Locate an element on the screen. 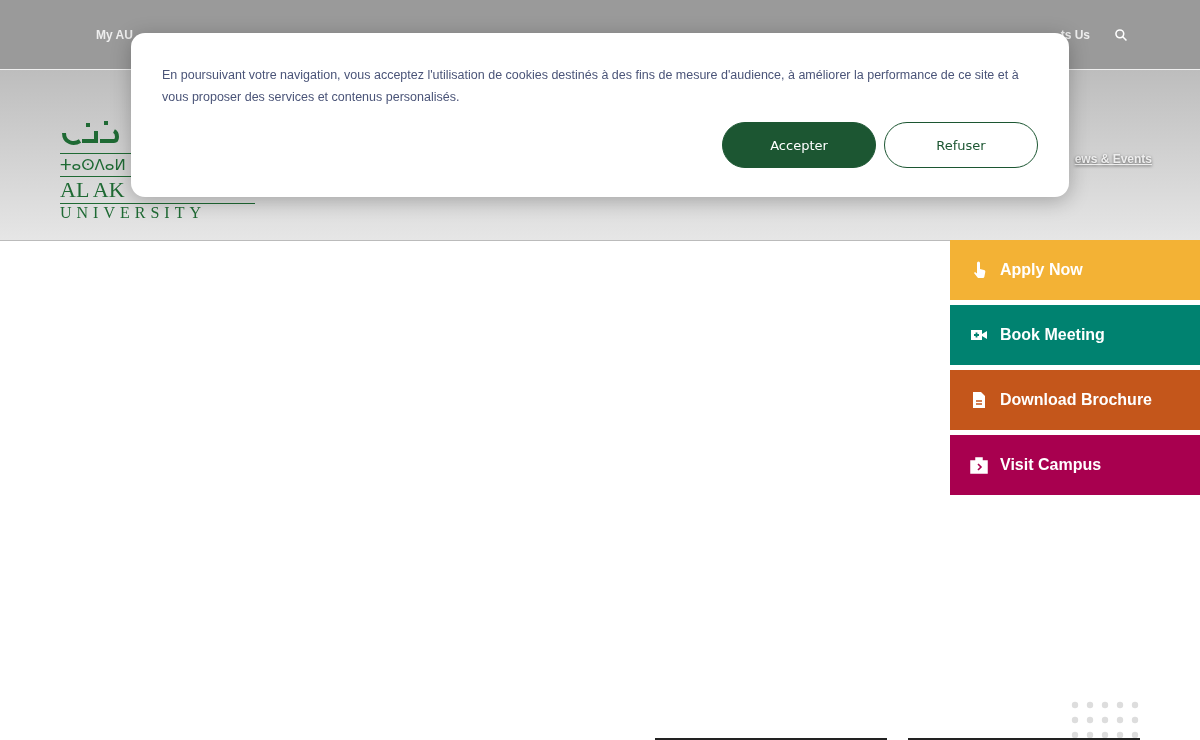 Image resolution: width=1200 pixels, height=740 pixels. logo-name: AL AK is located at coordinates (93, 190).